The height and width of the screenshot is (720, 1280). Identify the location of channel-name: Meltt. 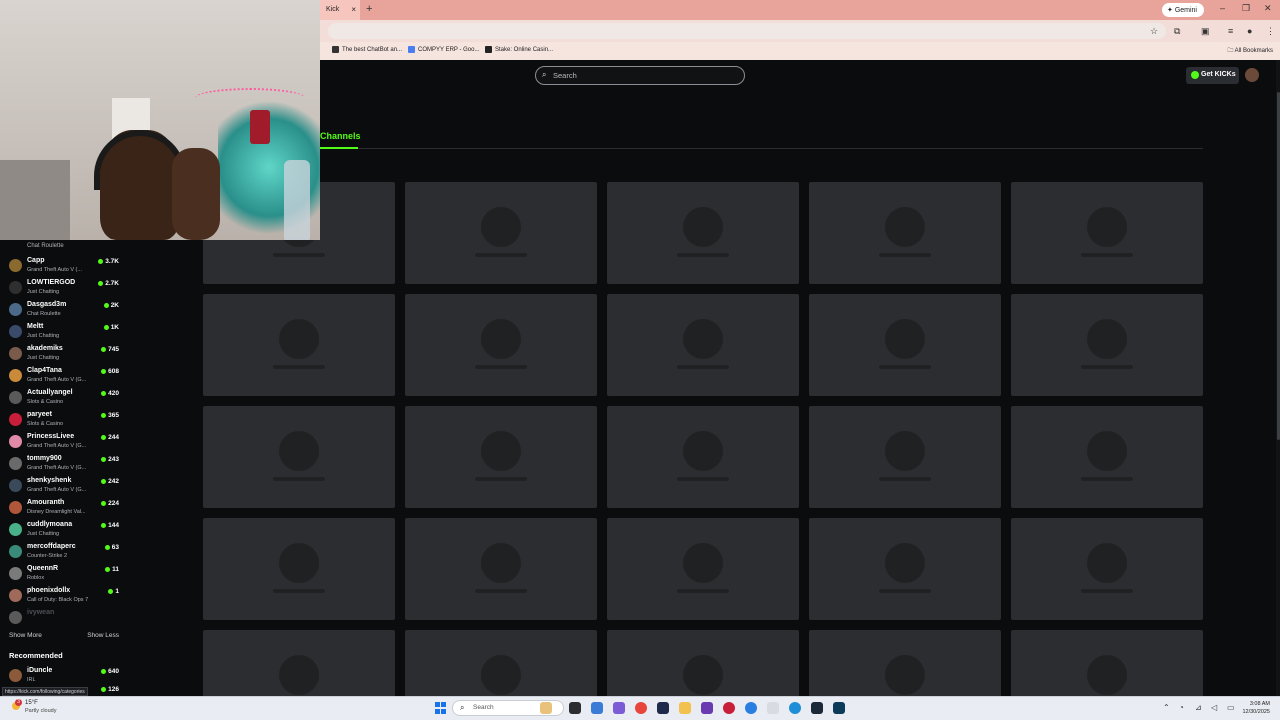
(35, 326).